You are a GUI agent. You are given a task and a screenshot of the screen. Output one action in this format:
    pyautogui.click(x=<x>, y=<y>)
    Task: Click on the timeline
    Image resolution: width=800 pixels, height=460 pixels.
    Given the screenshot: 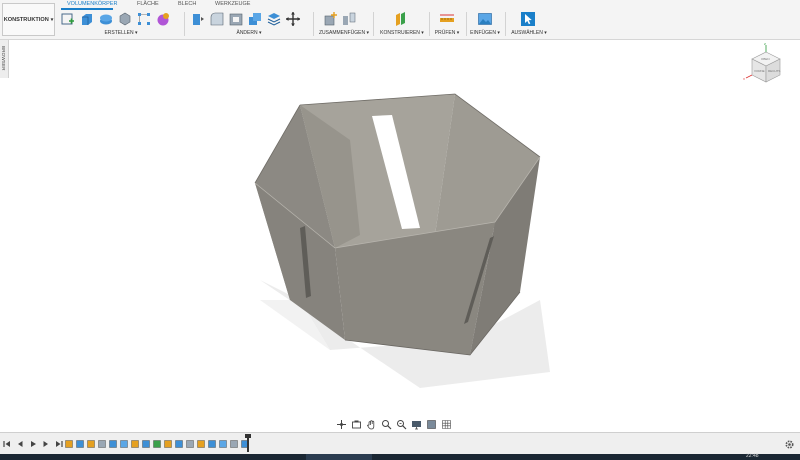 What is the action you would take?
    pyautogui.click(x=400, y=443)
    